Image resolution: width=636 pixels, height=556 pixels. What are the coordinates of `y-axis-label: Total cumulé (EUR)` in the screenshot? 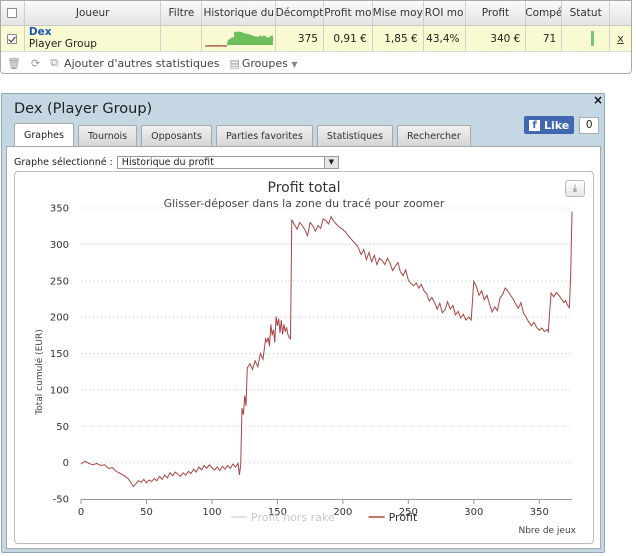 It's located at (39, 372).